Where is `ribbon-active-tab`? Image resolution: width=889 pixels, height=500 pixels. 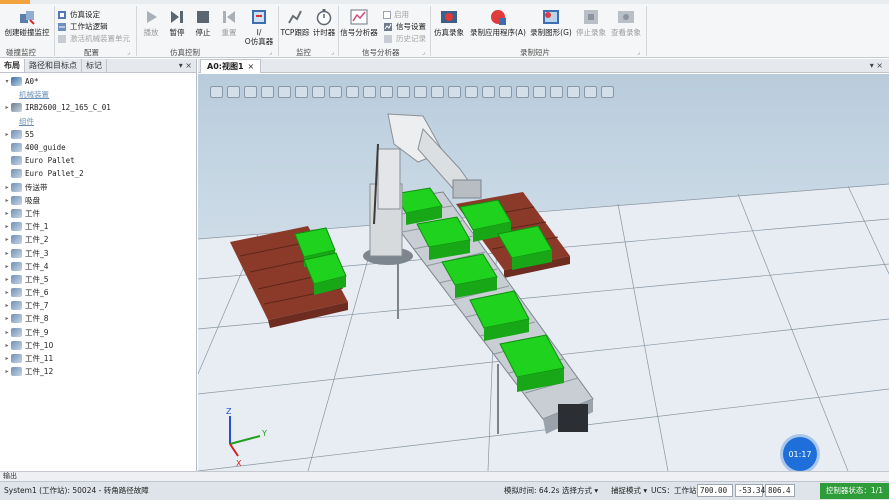
ribbon-active-tab is located at coordinates (15, 2).